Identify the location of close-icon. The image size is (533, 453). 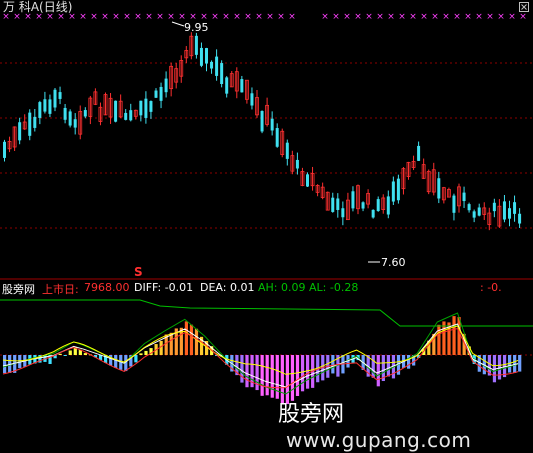
(524, 7).